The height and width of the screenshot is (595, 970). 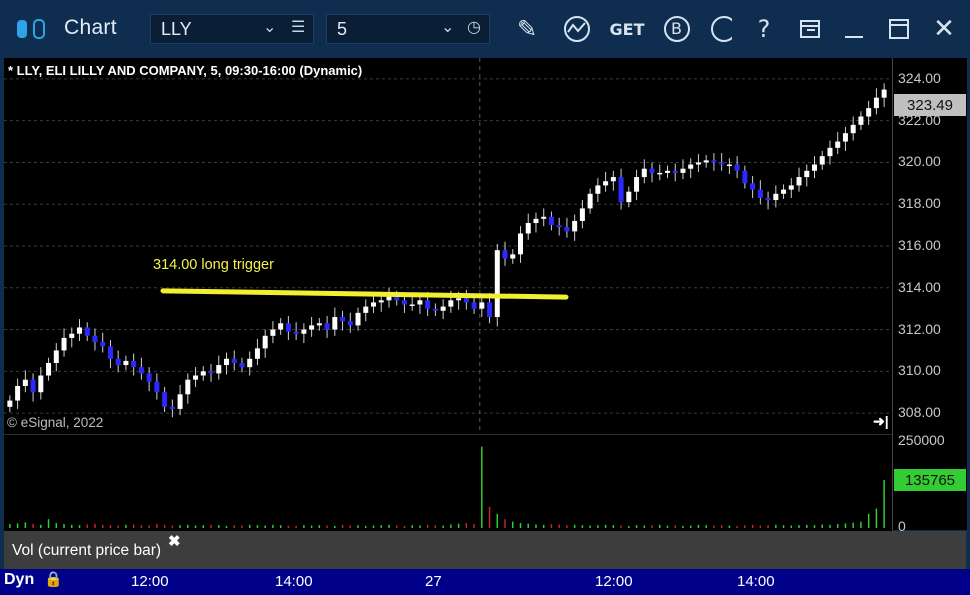 What do you see at coordinates (919, 161) in the screenshot?
I see `price-tick-label: 320.00` at bounding box center [919, 161].